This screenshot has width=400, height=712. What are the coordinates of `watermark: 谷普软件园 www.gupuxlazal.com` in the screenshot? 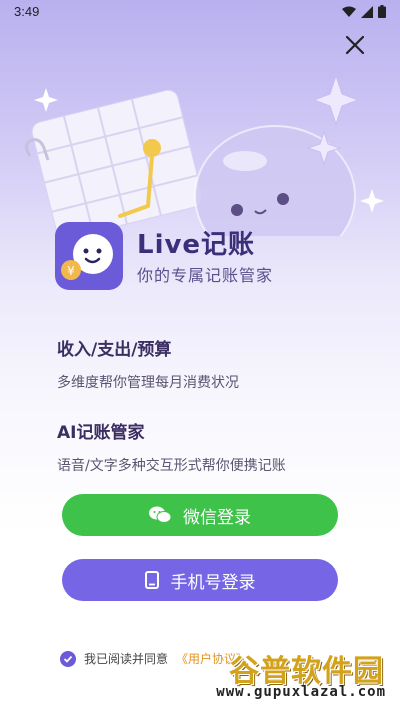 It's located at (299, 675).